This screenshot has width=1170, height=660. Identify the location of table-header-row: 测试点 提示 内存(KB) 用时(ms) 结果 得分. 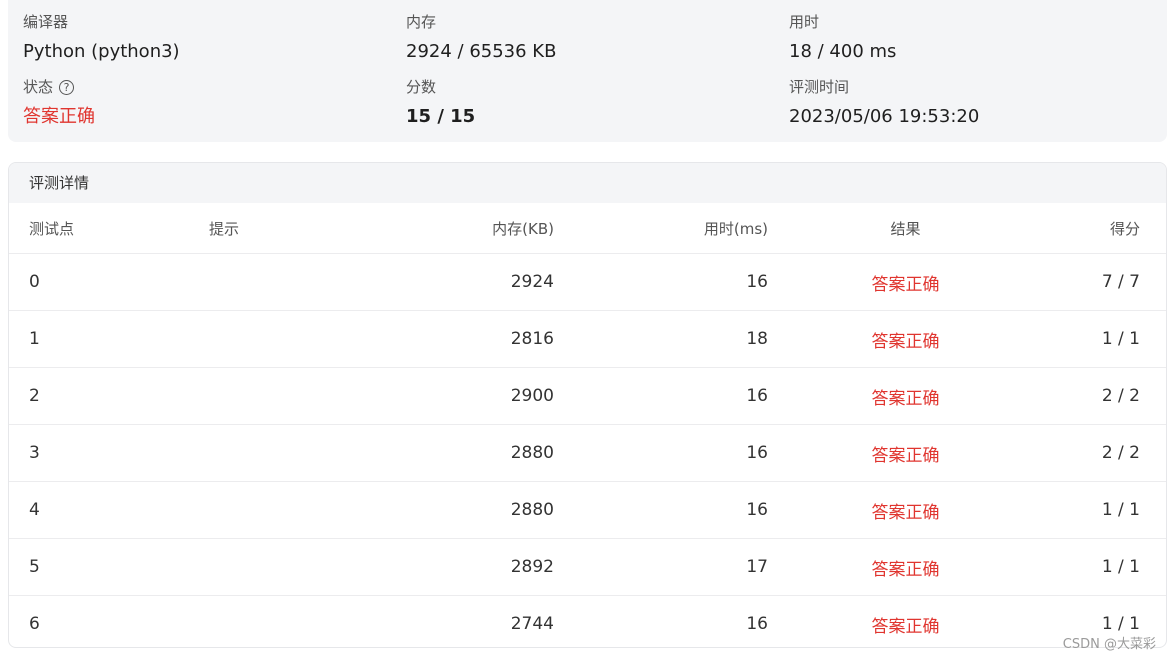
(587, 228).